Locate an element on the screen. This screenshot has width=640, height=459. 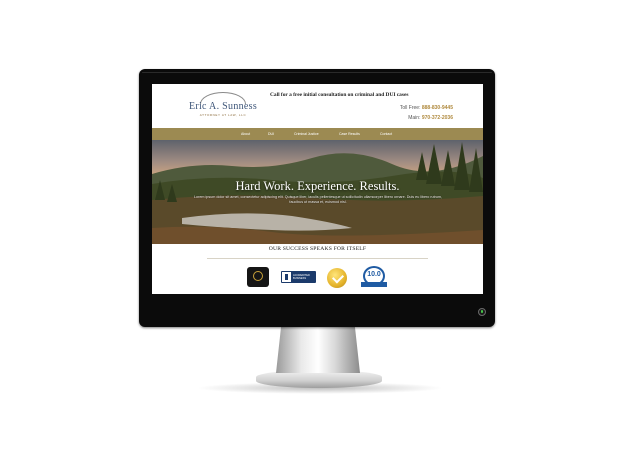
nav-item-case-results: Case Results is located at coordinates (349, 134).